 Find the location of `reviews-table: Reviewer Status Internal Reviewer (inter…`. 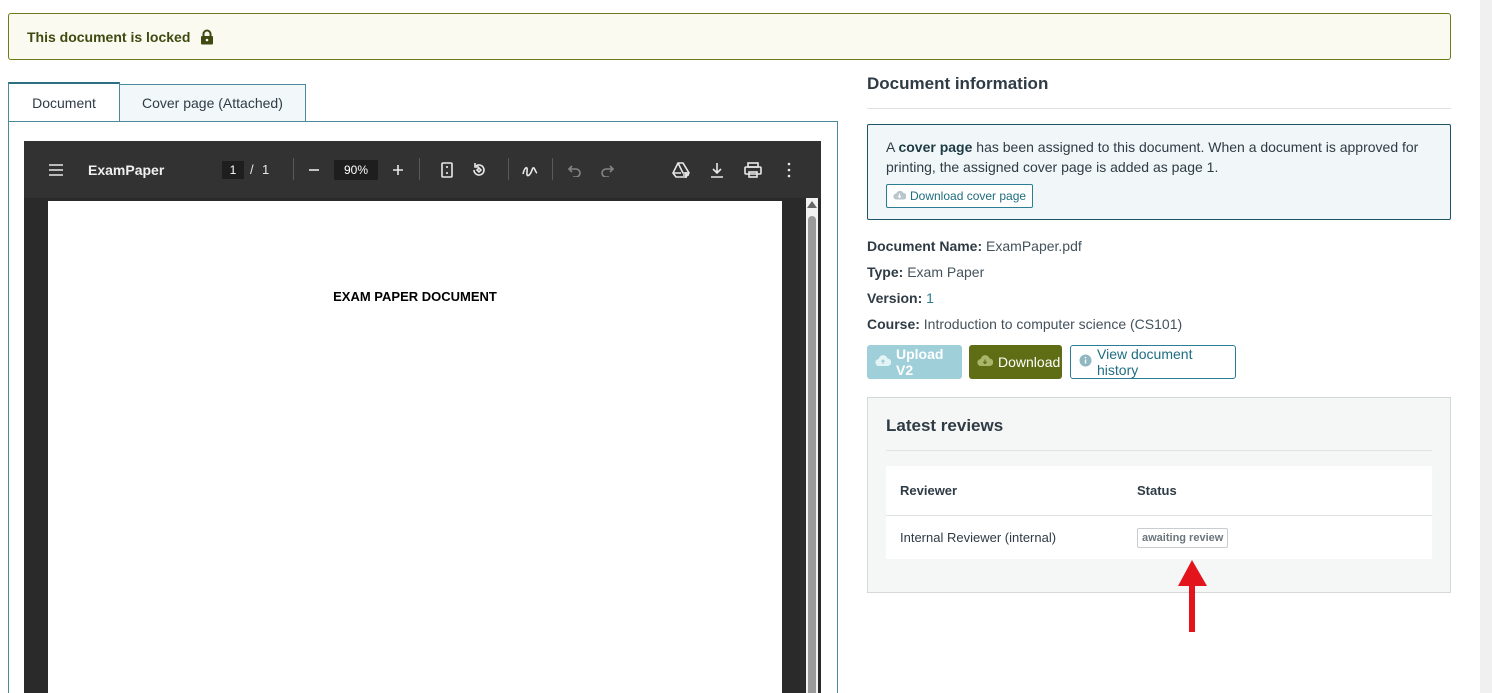

reviews-table: Reviewer Status Internal Reviewer (inter… is located at coordinates (1159, 512).